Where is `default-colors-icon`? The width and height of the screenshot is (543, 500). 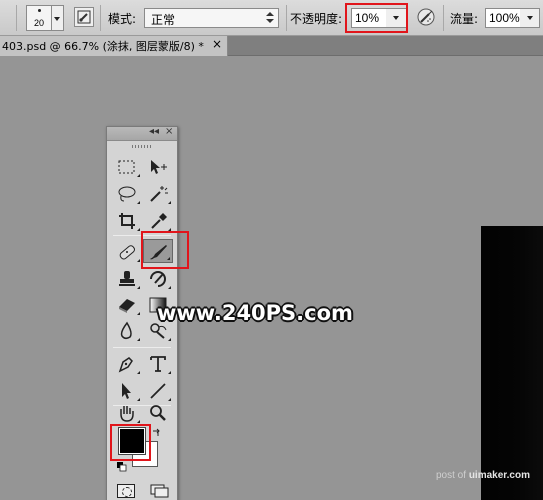
default-colors-icon is located at coordinates (122, 466).